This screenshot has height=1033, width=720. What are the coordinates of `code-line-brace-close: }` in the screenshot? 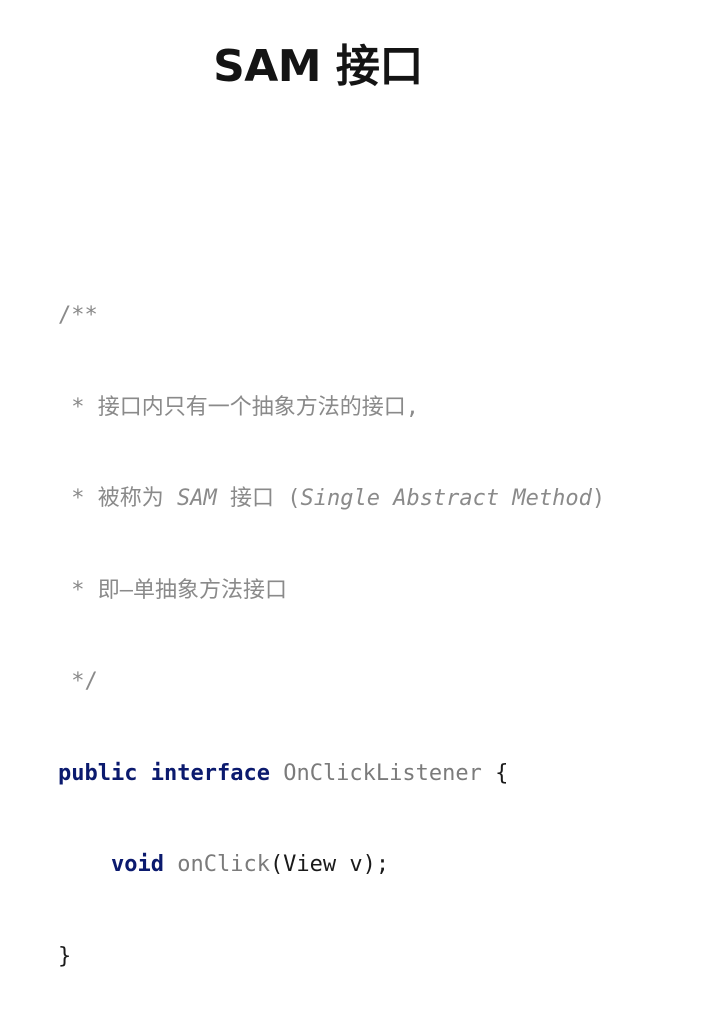 It's located at (65, 956).